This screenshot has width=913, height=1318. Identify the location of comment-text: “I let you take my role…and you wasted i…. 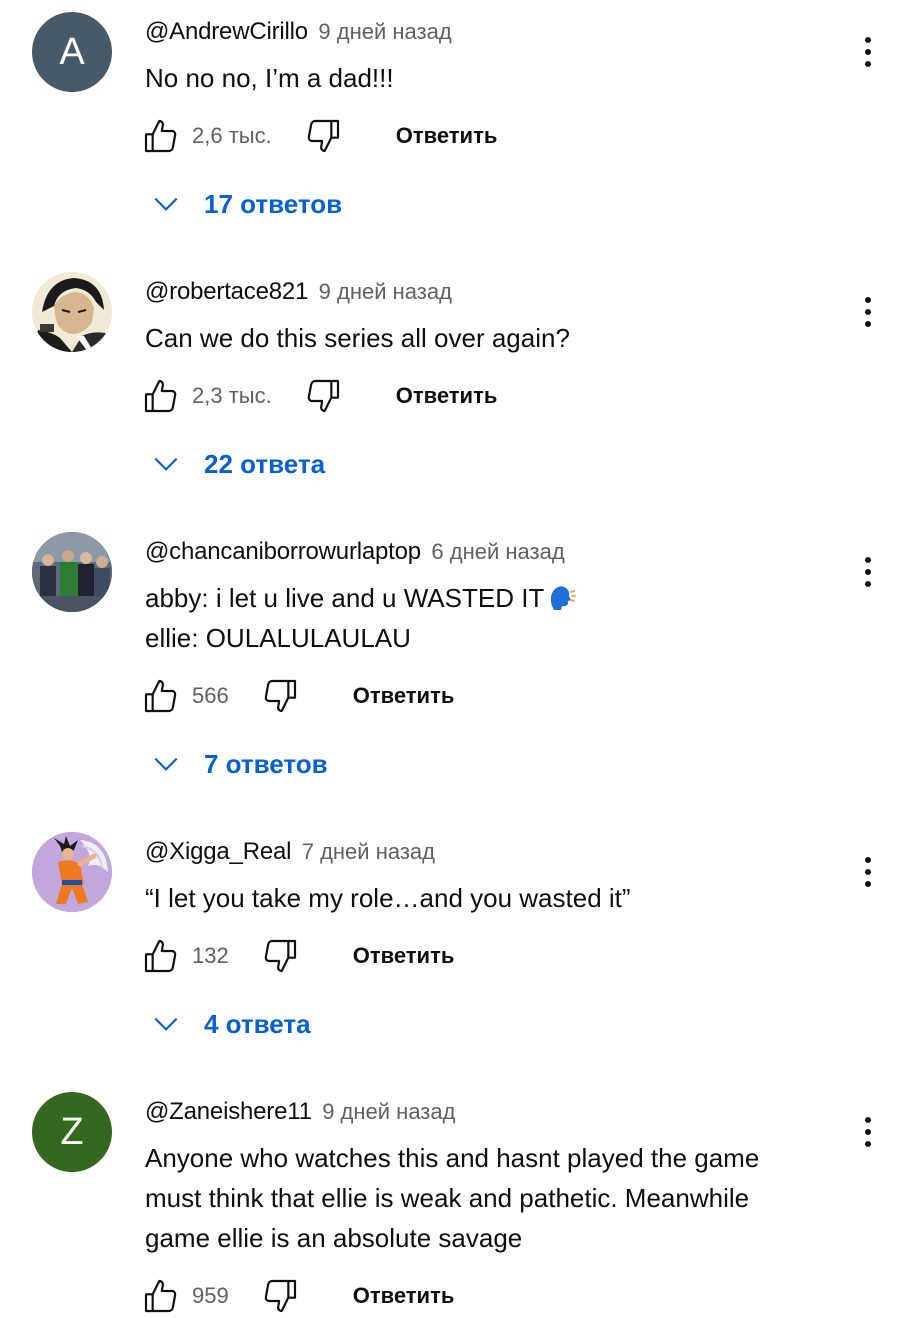
(490, 898).